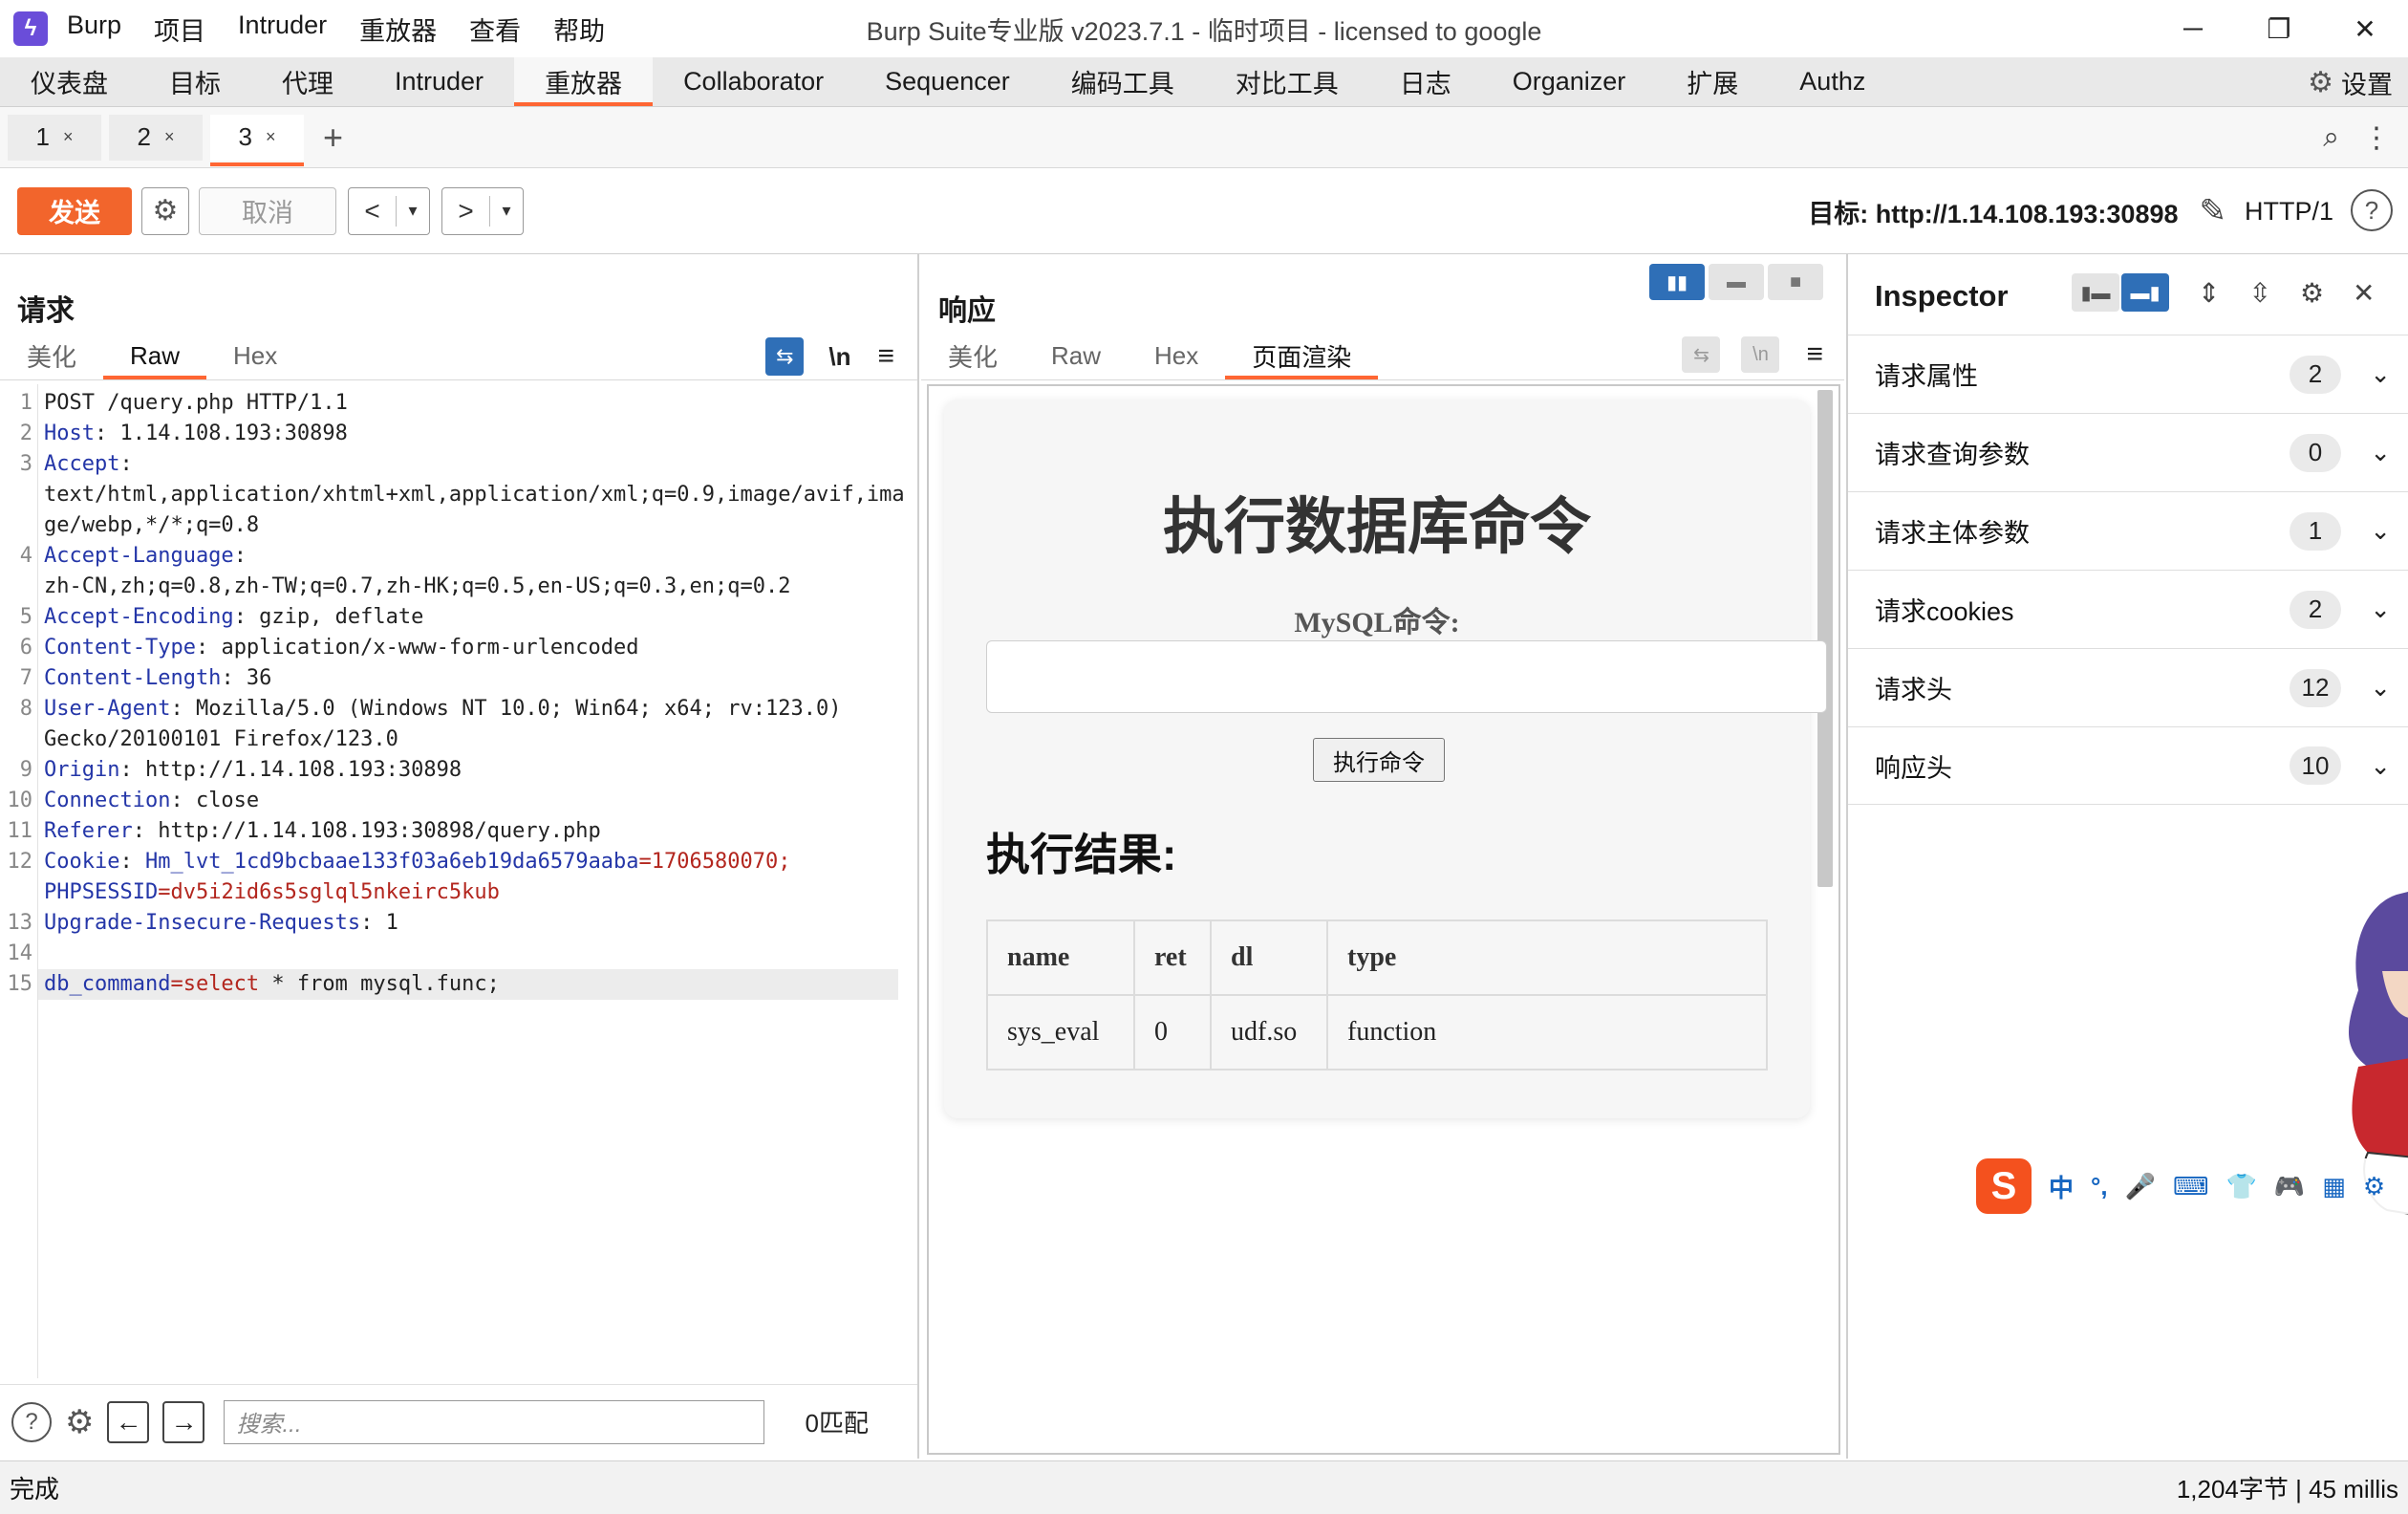 Image resolution: width=2408 pixels, height=1514 pixels. I want to click on microphone-icon: 🎤, so click(2141, 1186).